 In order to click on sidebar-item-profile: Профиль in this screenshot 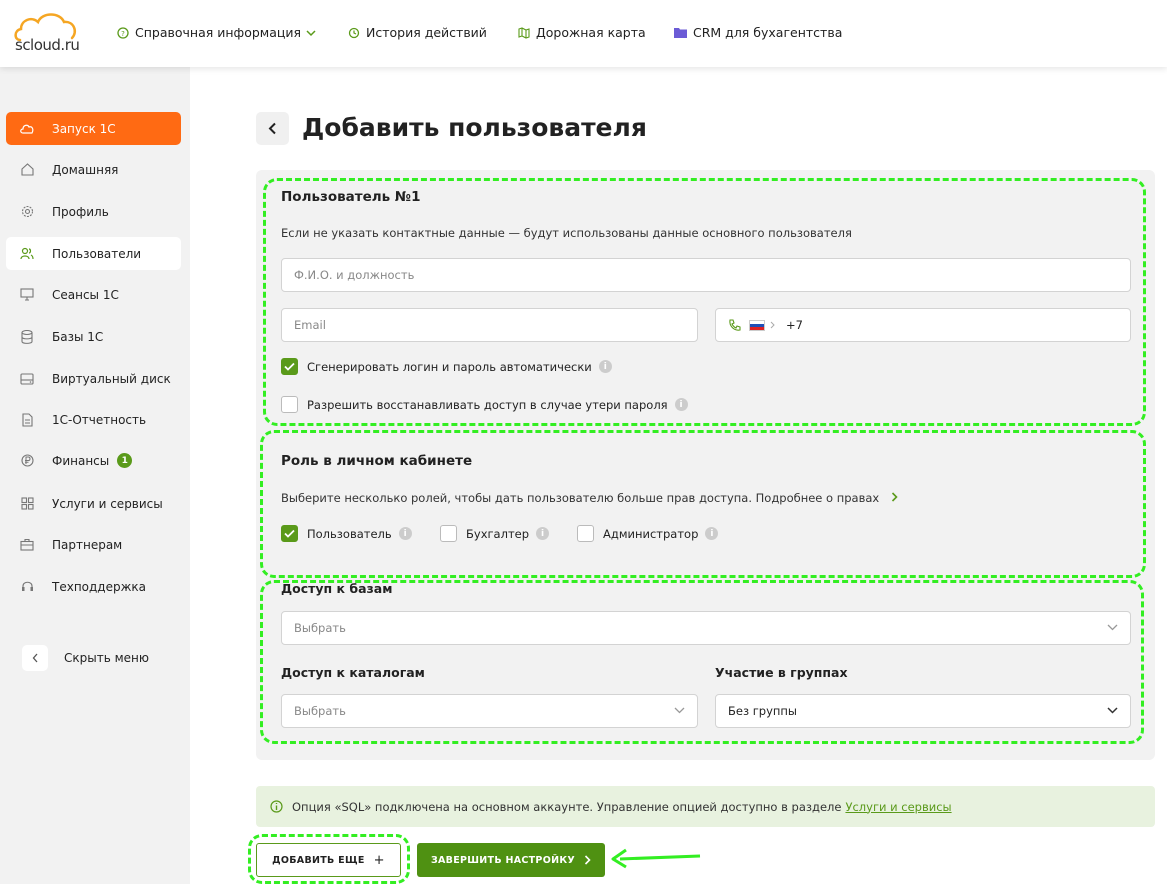, I will do `click(93, 211)`.